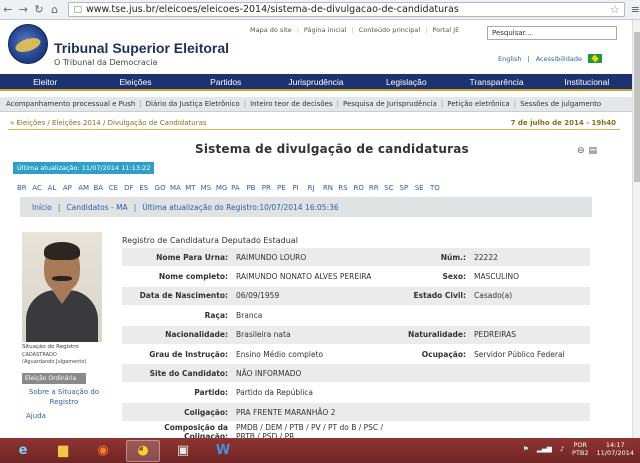 This screenshot has width=640, height=463. I want to click on english-link: English, so click(509, 59).